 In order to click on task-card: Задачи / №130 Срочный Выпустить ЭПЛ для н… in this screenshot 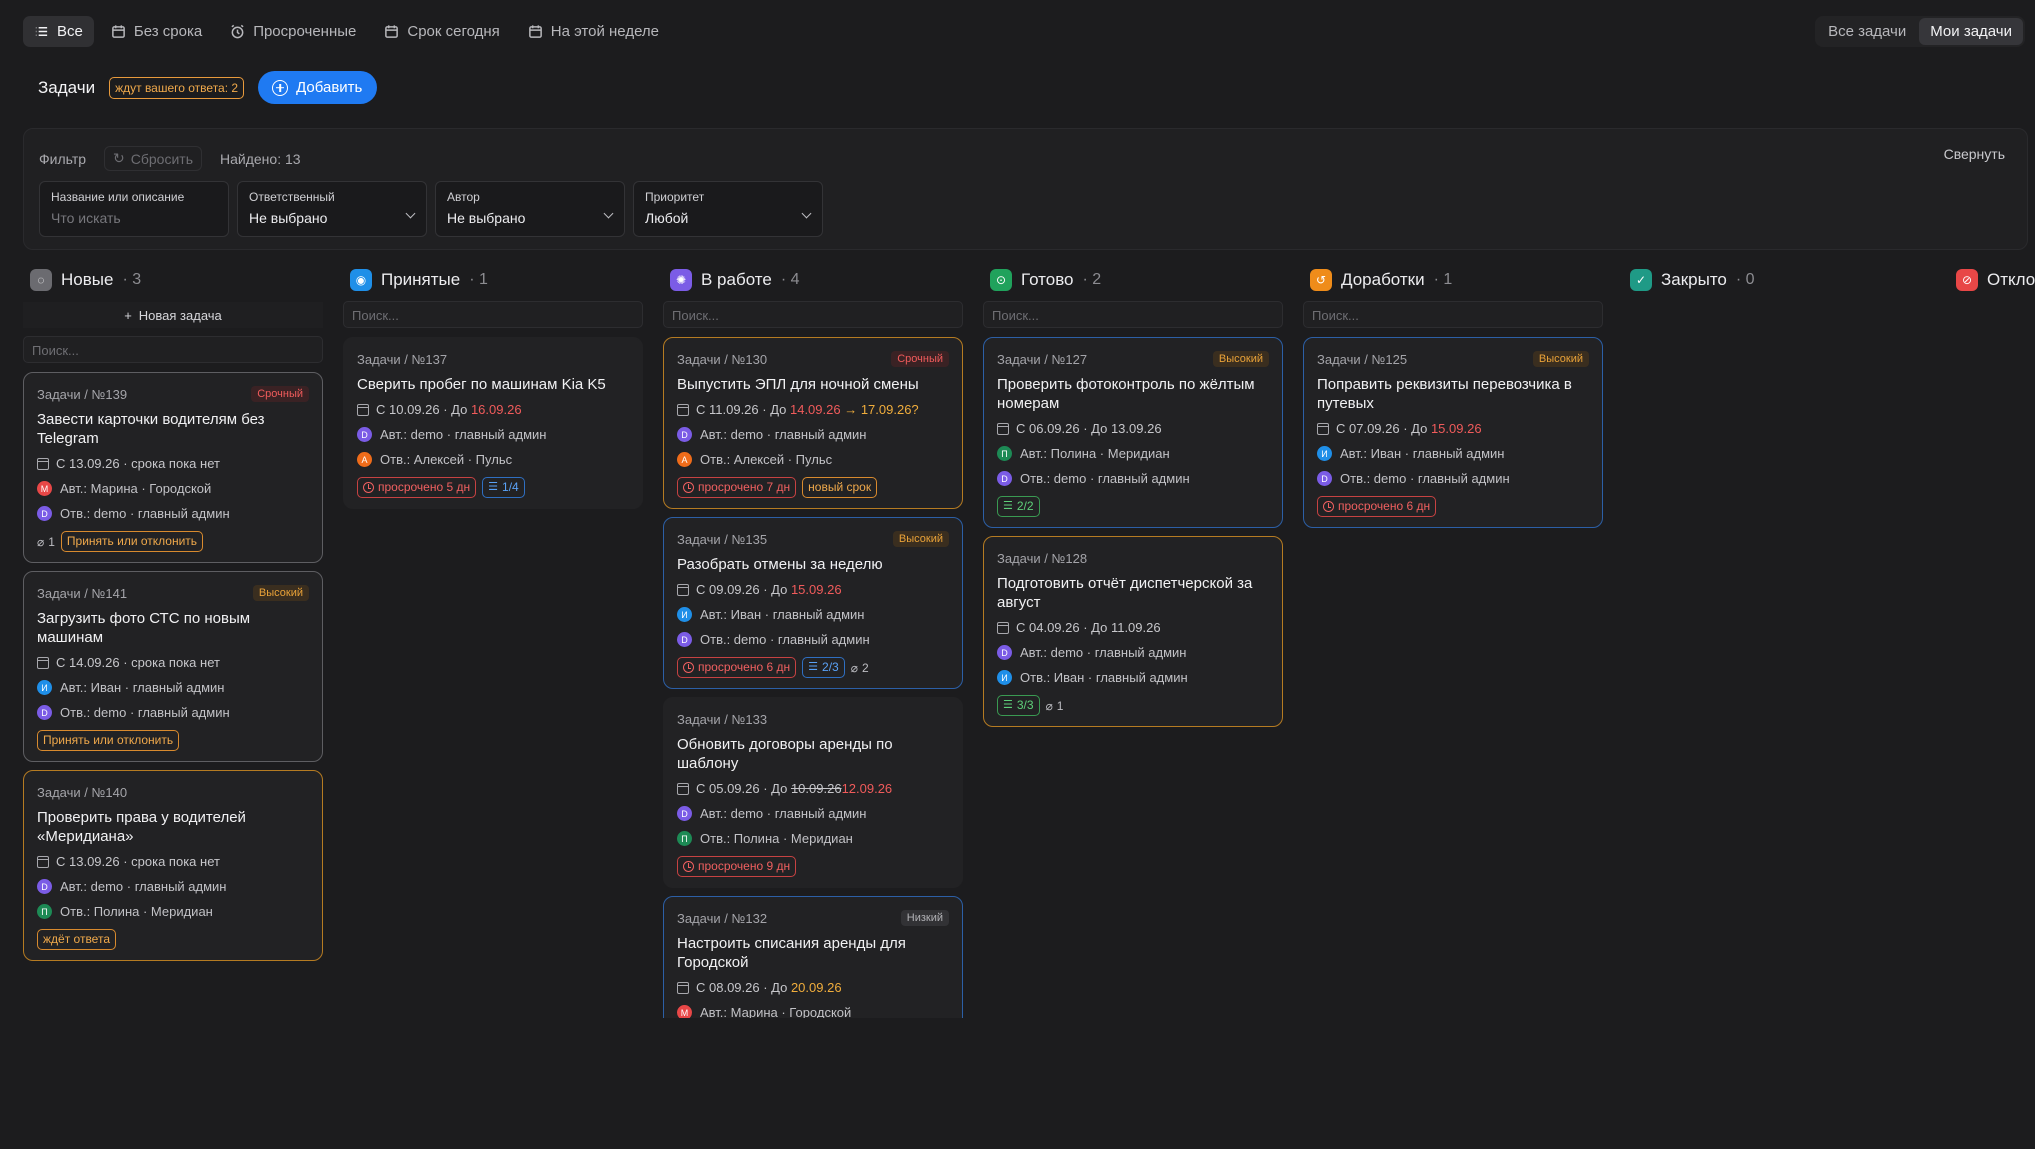, I will do `click(813, 423)`.